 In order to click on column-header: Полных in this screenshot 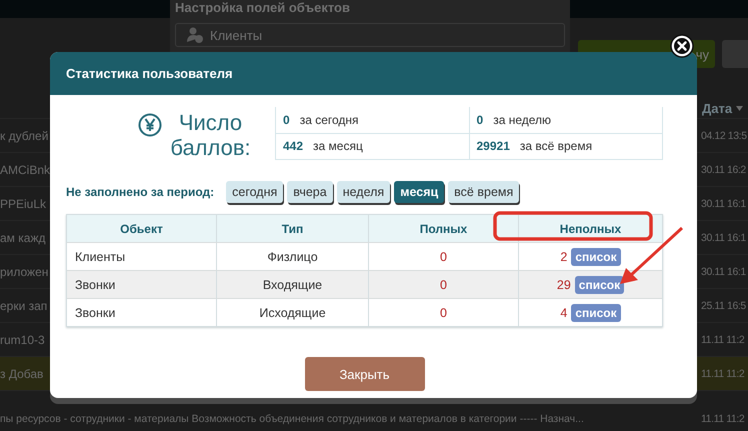, I will do `click(443, 228)`.